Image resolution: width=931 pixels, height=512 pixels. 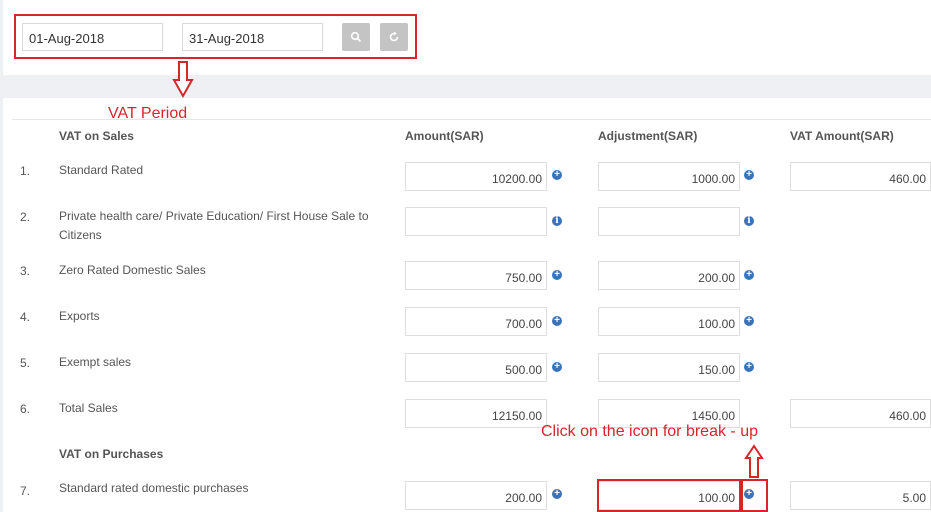 I want to click on adjustment-field: 1000.00, so click(x=669, y=176).